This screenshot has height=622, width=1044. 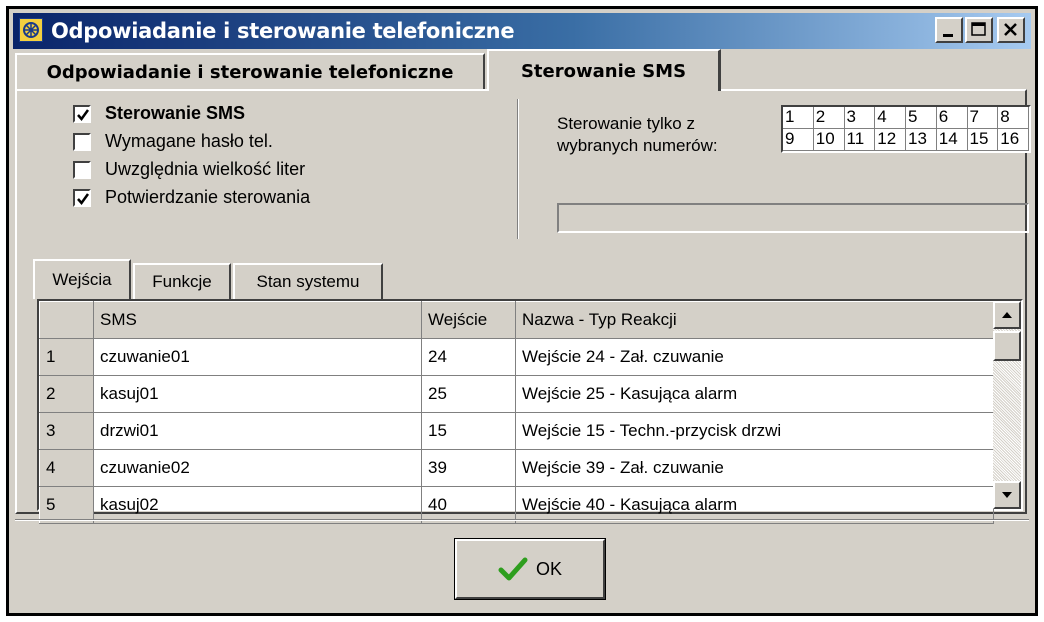 I want to click on cell-name-type: Wejście 15 - Techn.-przycisk drzwi, so click(x=754, y=431).